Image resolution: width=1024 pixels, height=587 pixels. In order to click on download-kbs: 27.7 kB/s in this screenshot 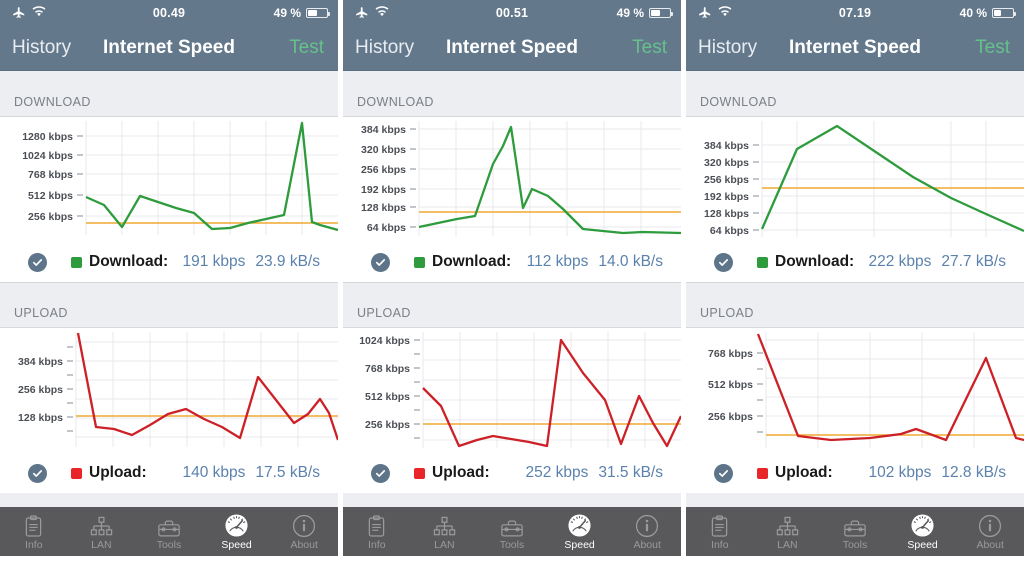, I will do `click(973, 261)`.